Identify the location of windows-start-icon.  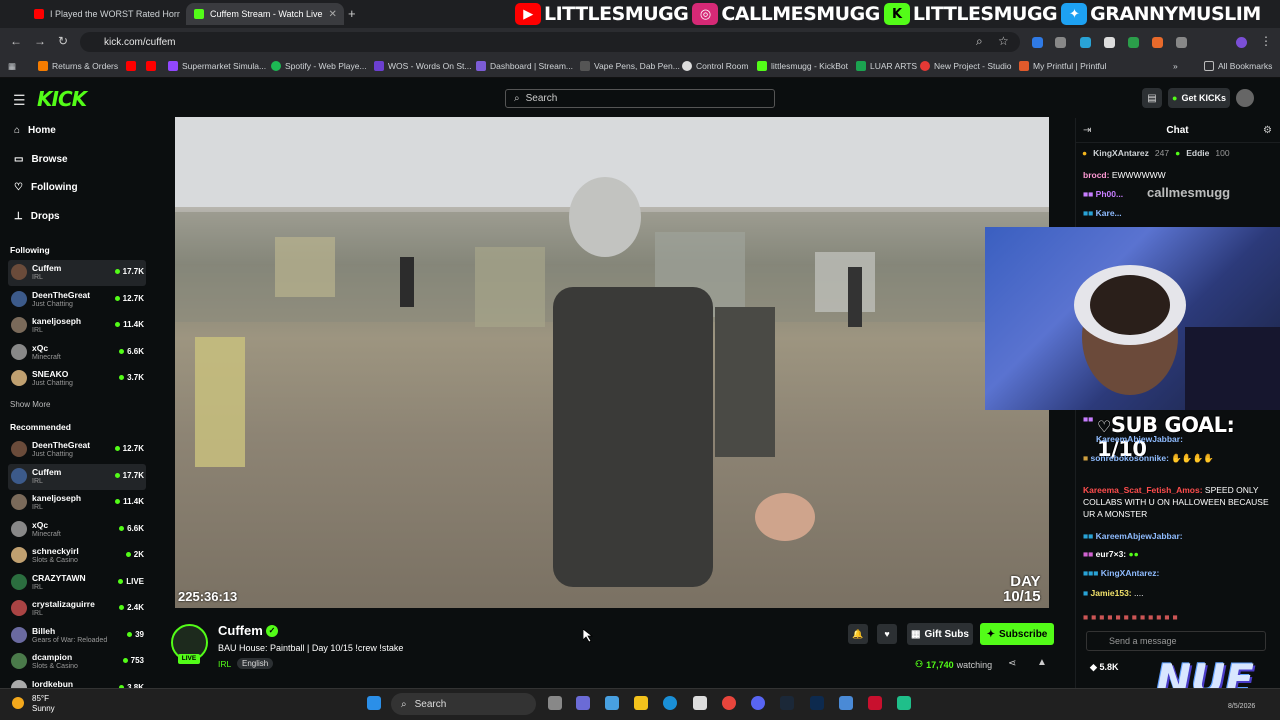
(374, 703).